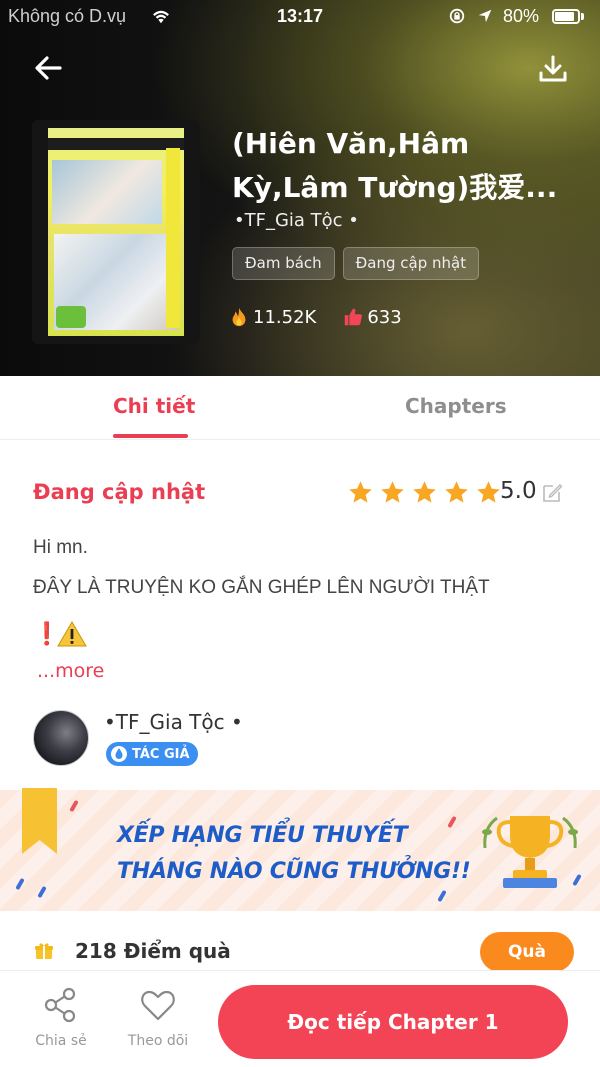 The width and height of the screenshot is (600, 1067). I want to click on share-button: Chia sẻ, so click(61, 1017).